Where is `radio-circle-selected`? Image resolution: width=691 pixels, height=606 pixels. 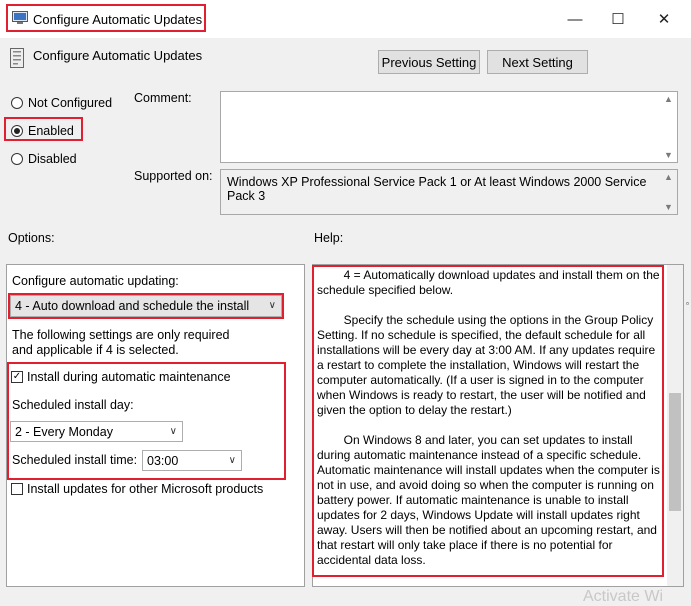 radio-circle-selected is located at coordinates (17, 131).